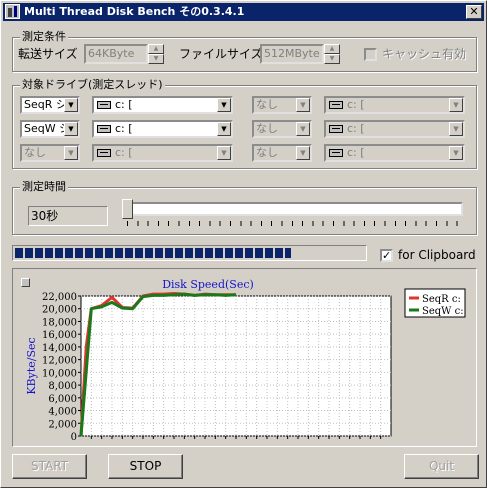  What do you see at coordinates (59, 310) in the screenshot?
I see `y-tick-label: 20,000` at bounding box center [59, 310].